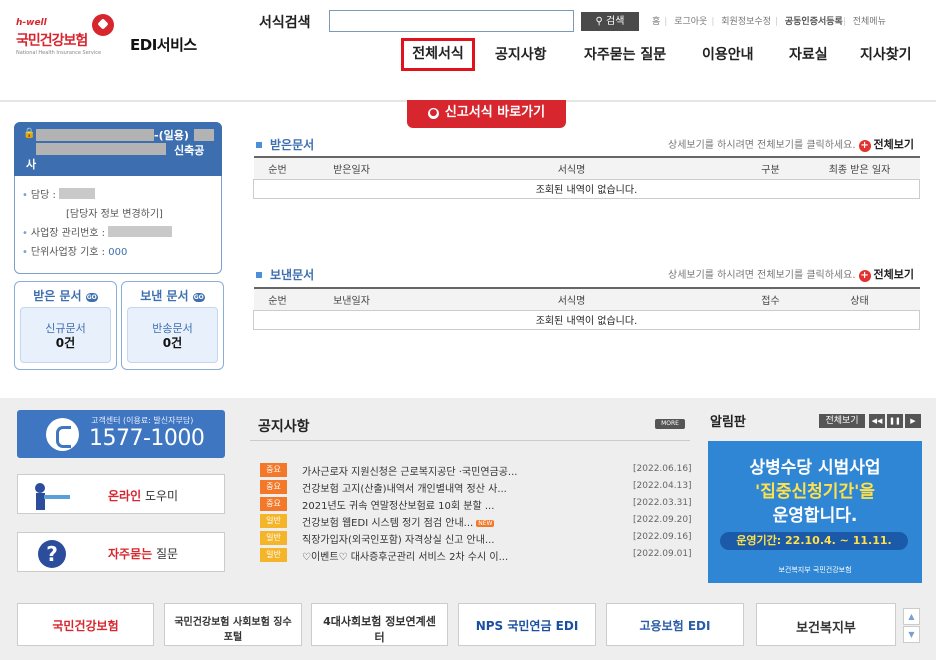 This screenshot has height=660, width=936. What do you see at coordinates (165, 554) in the screenshot?
I see `faq-rest: 질문` at bounding box center [165, 554].